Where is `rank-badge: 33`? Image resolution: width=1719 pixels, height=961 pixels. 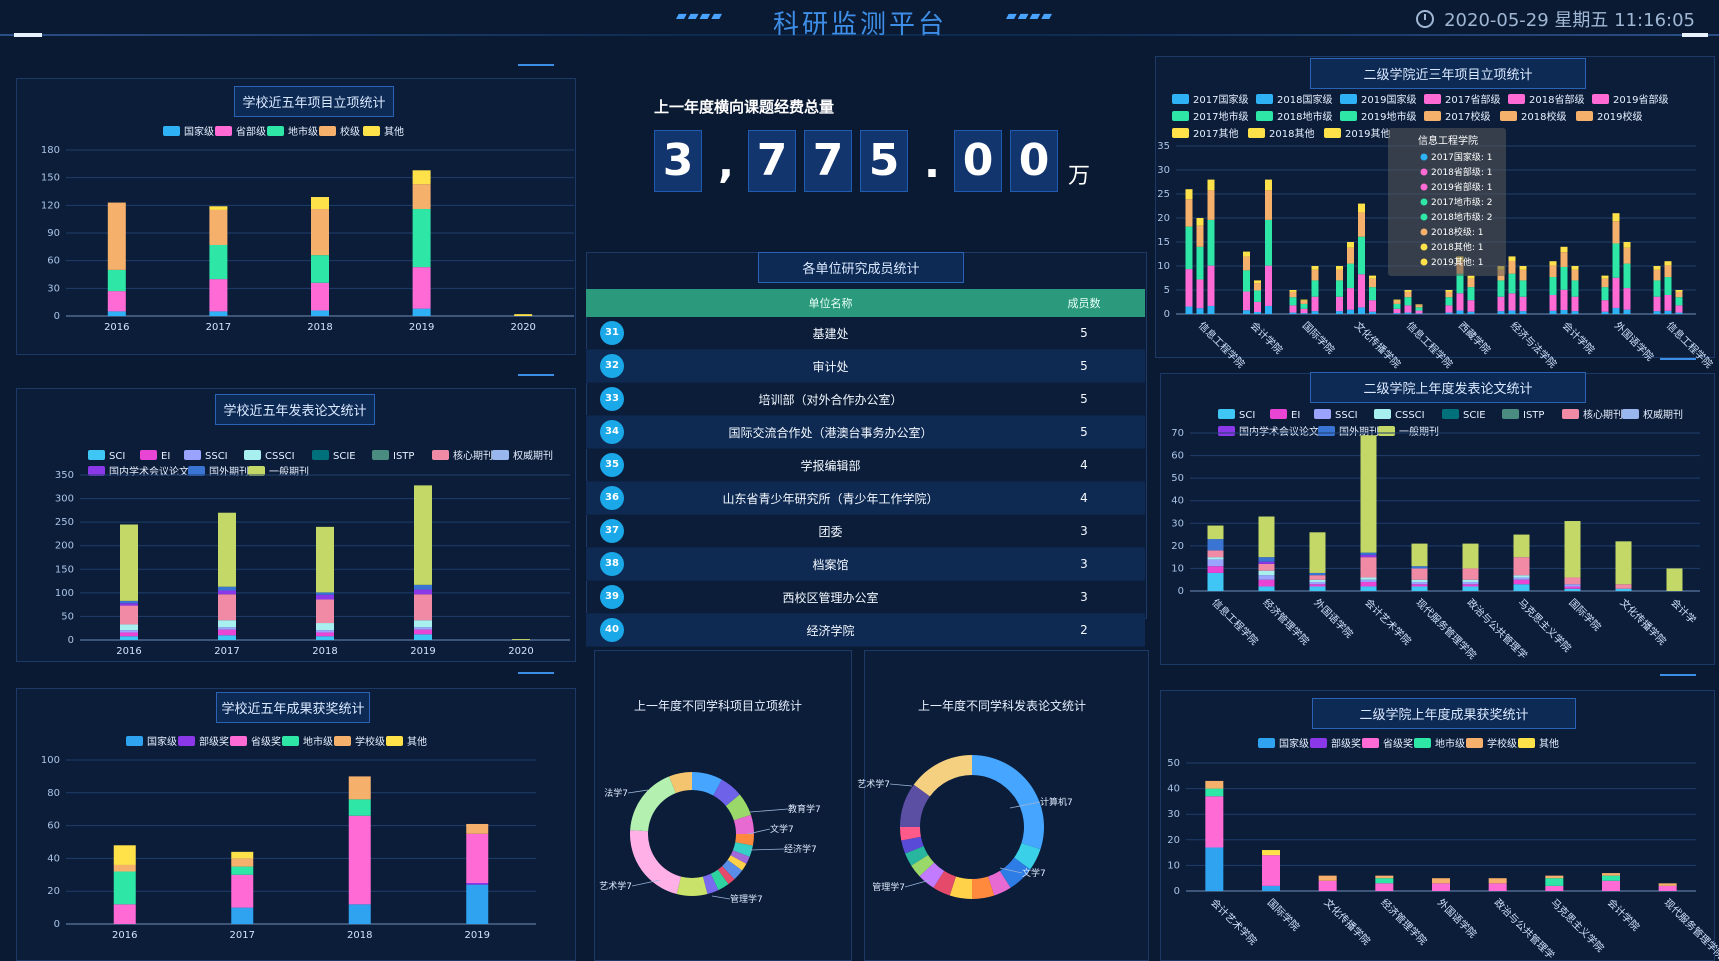 rank-badge: 33 is located at coordinates (612, 399).